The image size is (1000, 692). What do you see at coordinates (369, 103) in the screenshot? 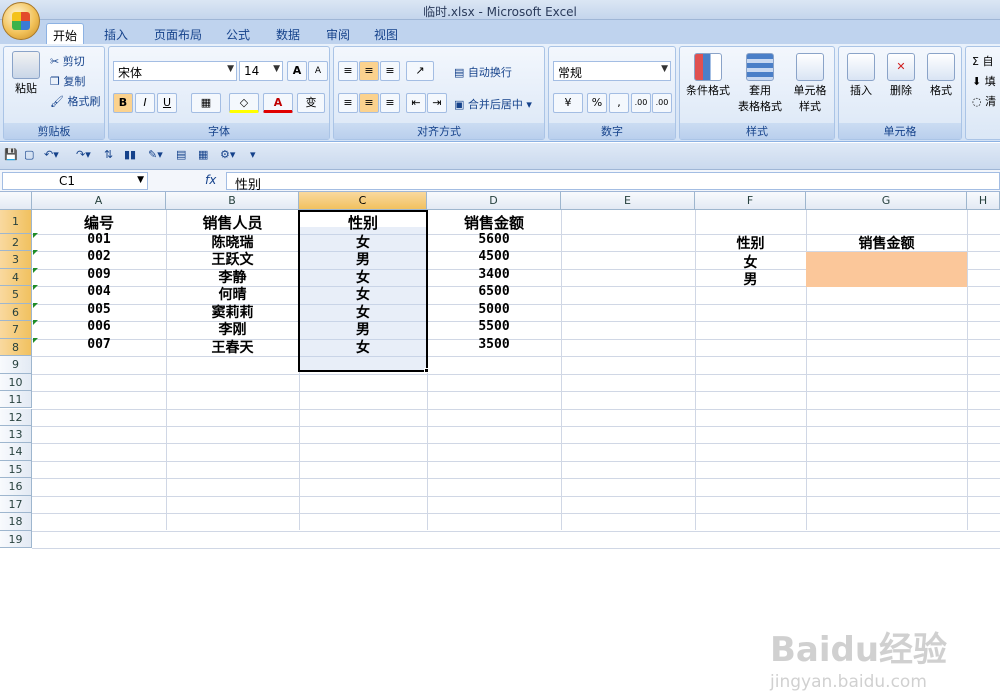
I see `align-center-icon: ≡` at bounding box center [369, 103].